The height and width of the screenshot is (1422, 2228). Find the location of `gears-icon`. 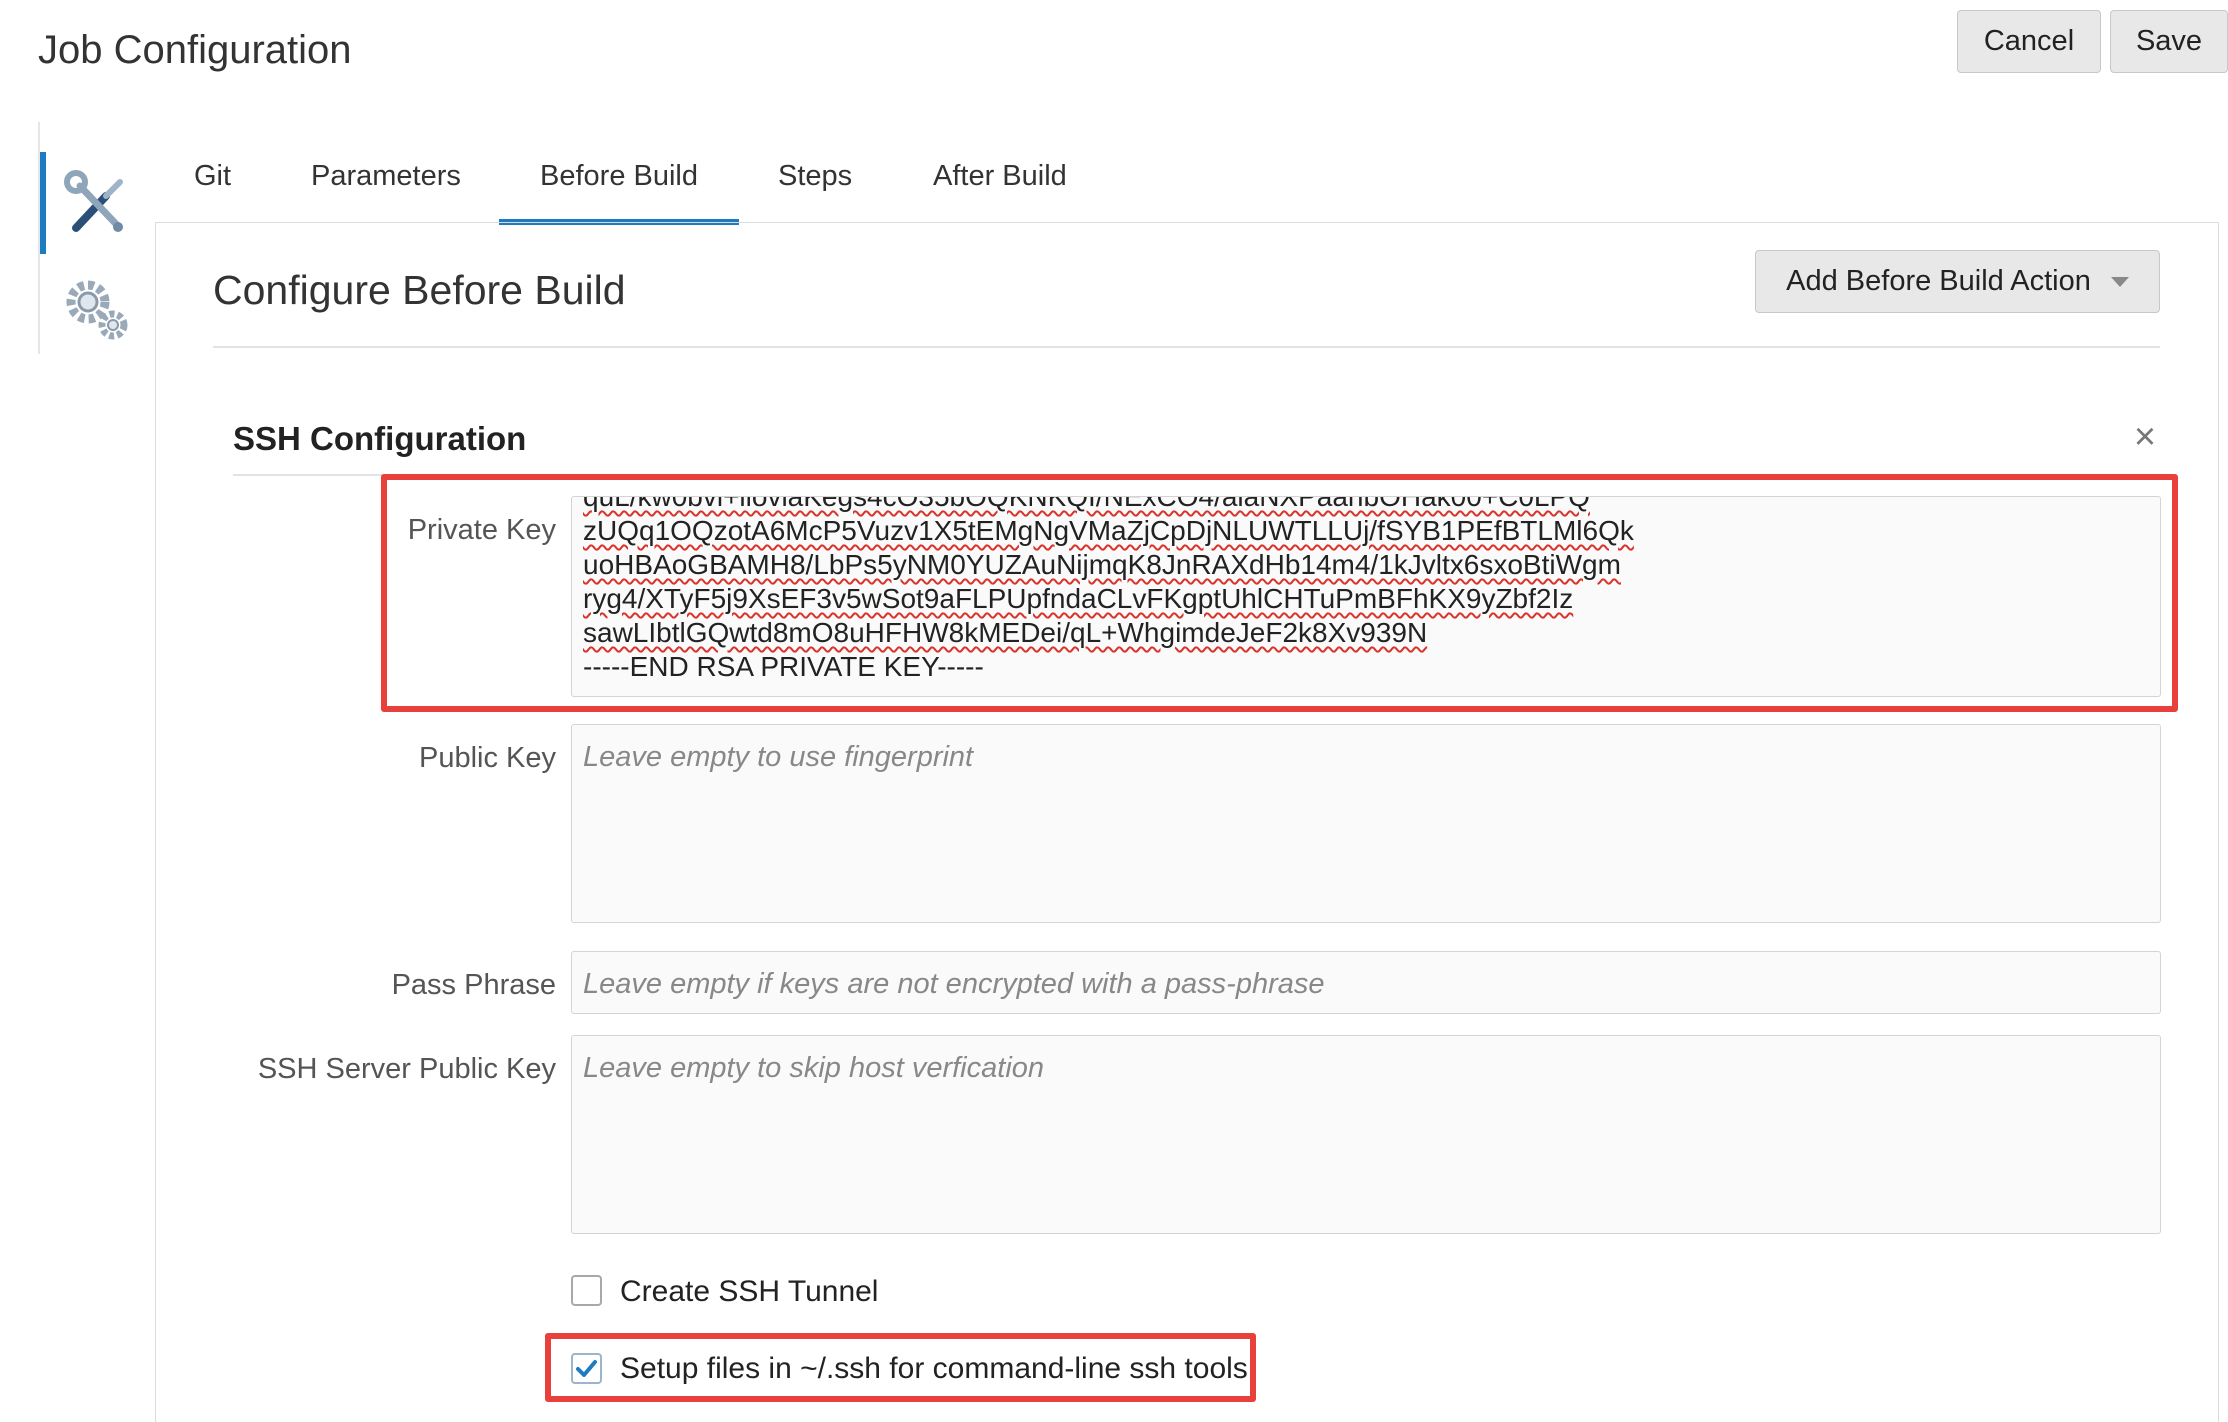

gears-icon is located at coordinates (95, 308).